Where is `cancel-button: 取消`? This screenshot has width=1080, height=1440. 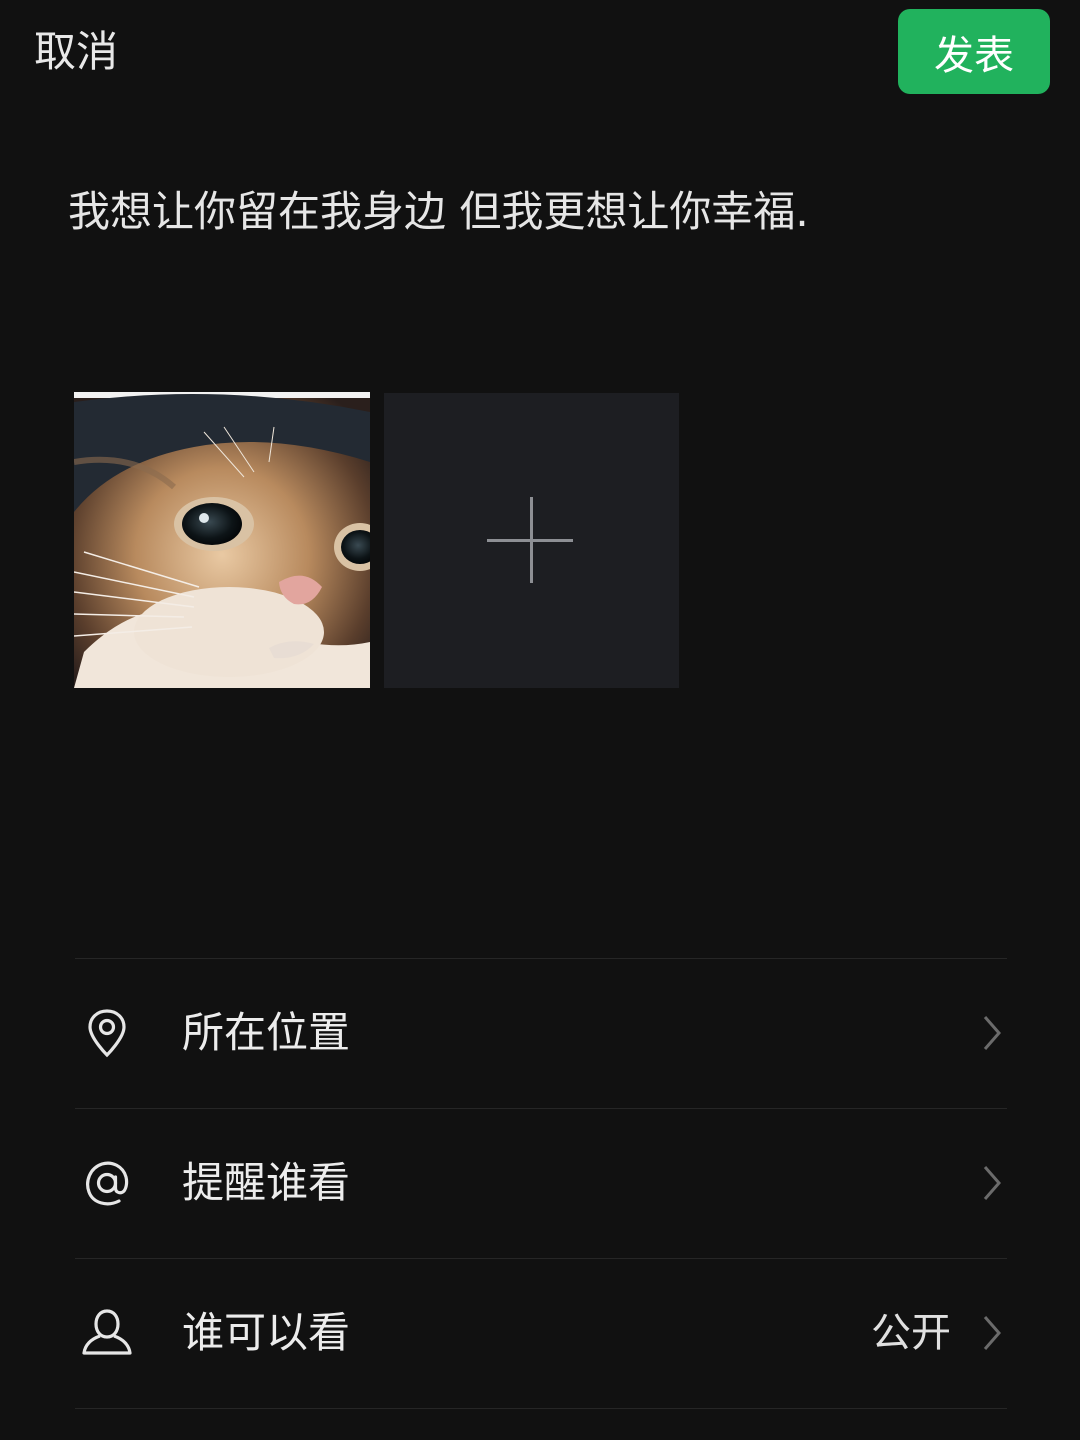 cancel-button: 取消 is located at coordinates (76, 52).